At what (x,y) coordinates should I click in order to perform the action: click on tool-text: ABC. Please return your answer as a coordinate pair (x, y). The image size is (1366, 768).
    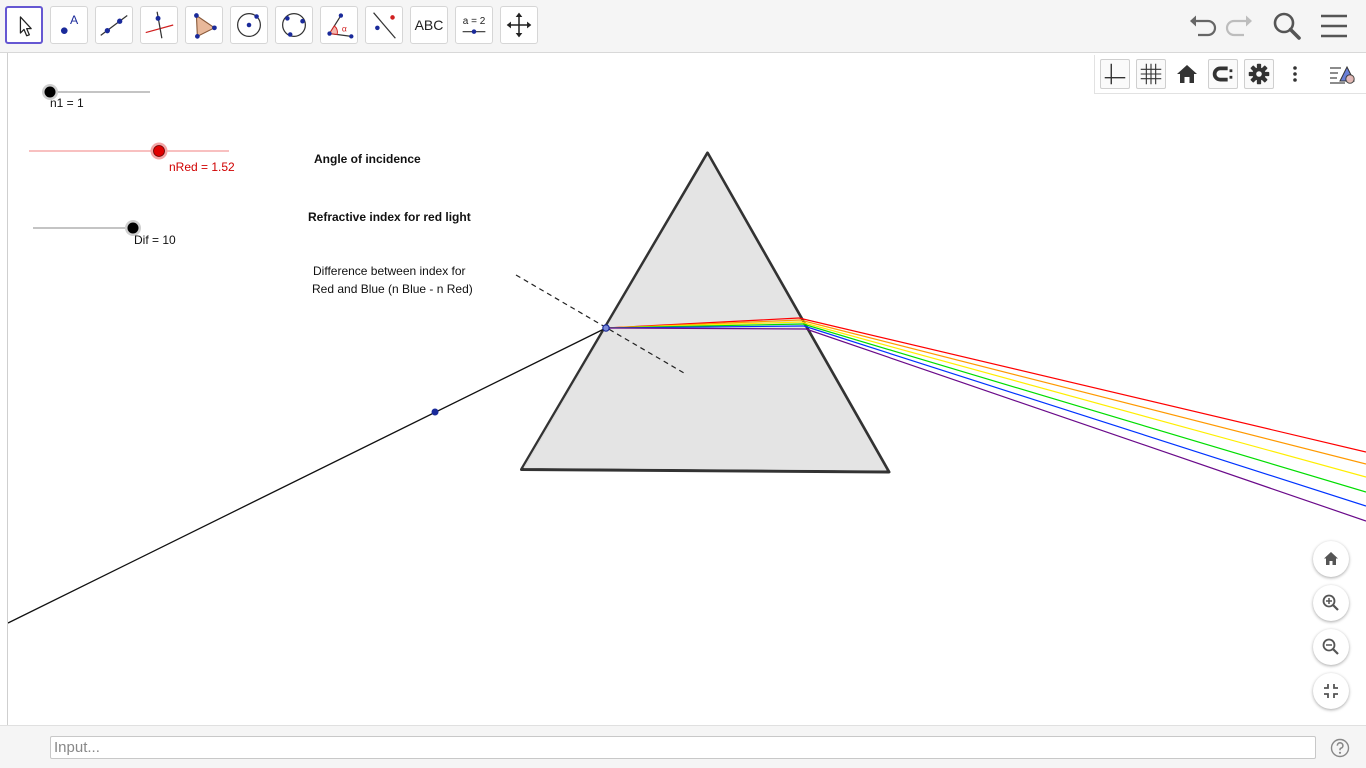
    Looking at the image, I should click on (429, 25).